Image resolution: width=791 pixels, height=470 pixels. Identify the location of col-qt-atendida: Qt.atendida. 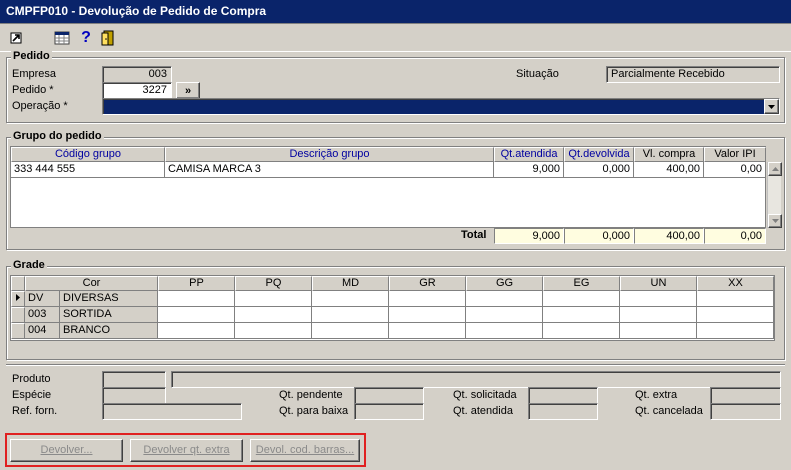
(529, 154).